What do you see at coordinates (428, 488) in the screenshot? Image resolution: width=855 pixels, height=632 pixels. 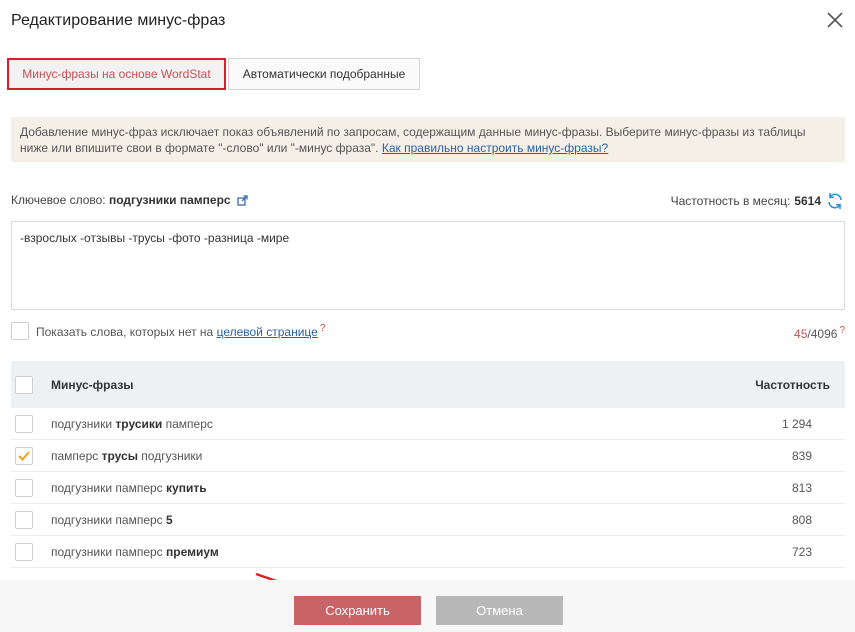 I see `table-row: подгузники памперс купить 813` at bounding box center [428, 488].